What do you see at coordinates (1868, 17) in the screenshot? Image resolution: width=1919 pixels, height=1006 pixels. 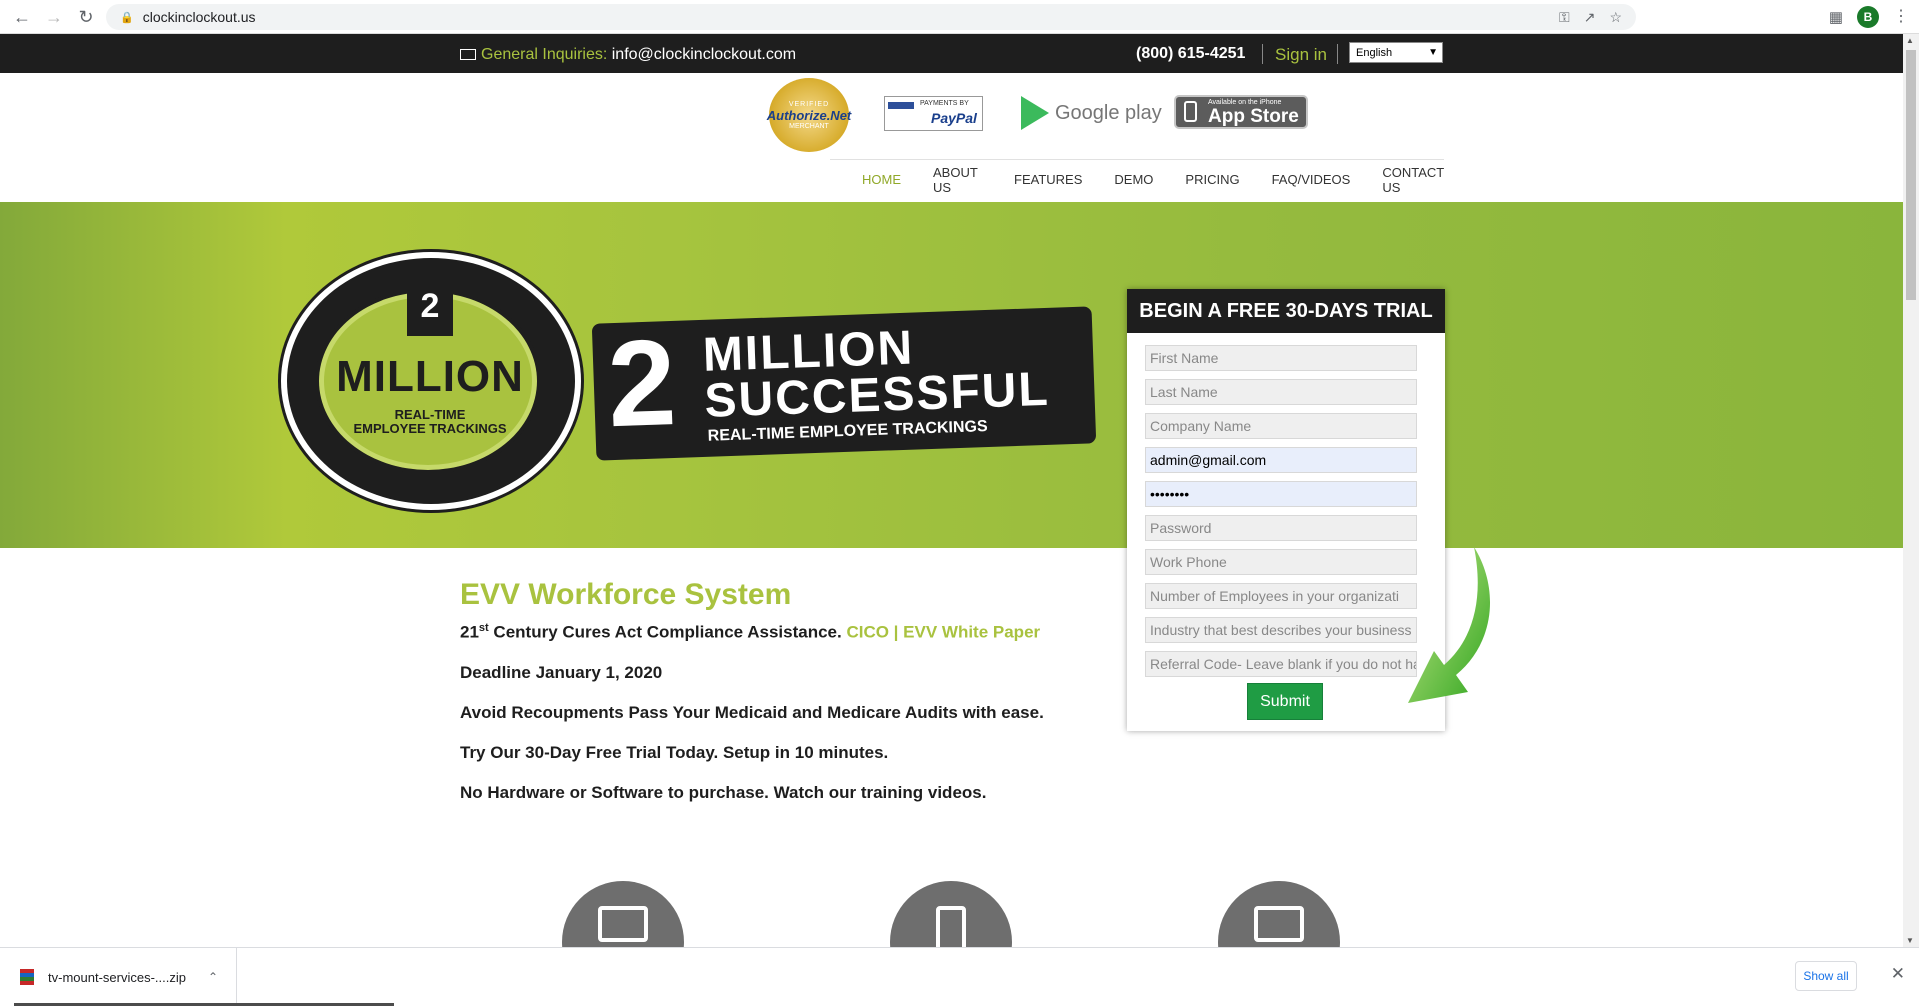 I see `profile-avatar: B` at bounding box center [1868, 17].